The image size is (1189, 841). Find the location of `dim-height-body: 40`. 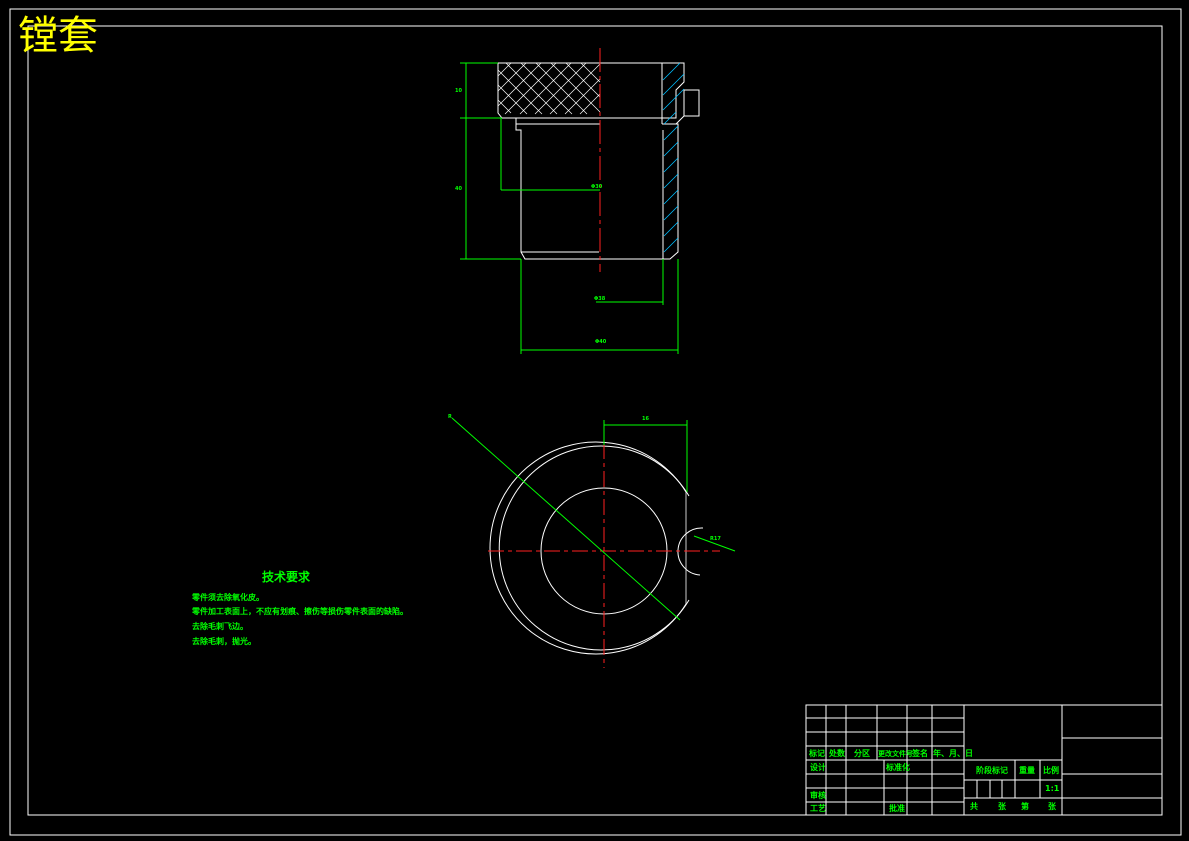

dim-height-body: 40 is located at coordinates (458, 189).